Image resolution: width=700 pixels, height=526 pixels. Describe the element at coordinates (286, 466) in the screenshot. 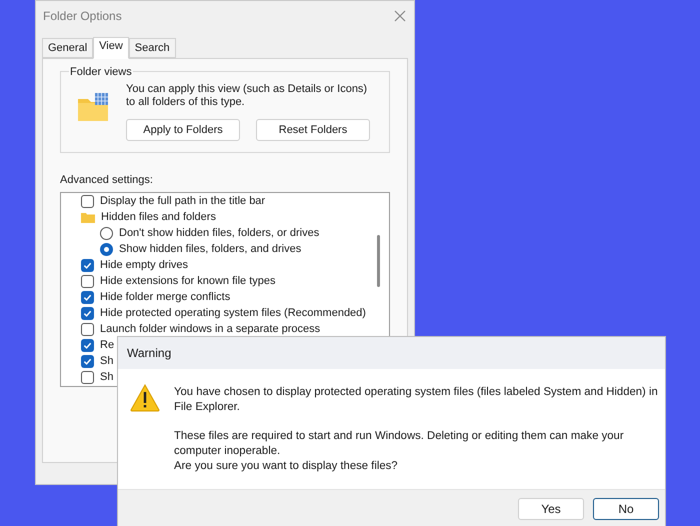

I see `warning-question: Are you sure you want to display these files?` at that location.